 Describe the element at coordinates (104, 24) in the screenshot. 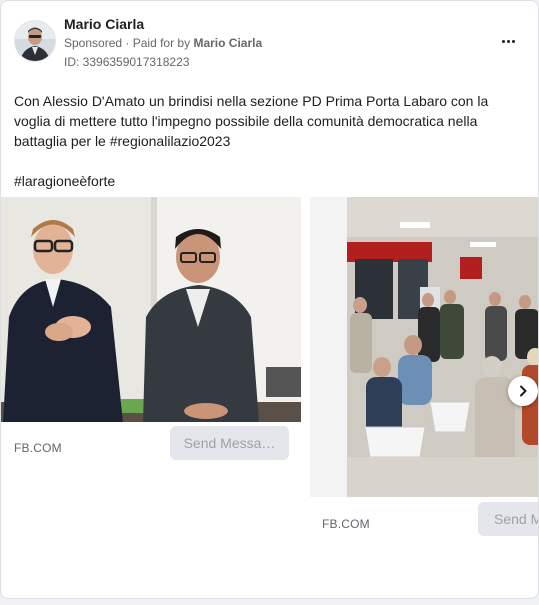

I see `author-name: Mario Ciarla` at that location.